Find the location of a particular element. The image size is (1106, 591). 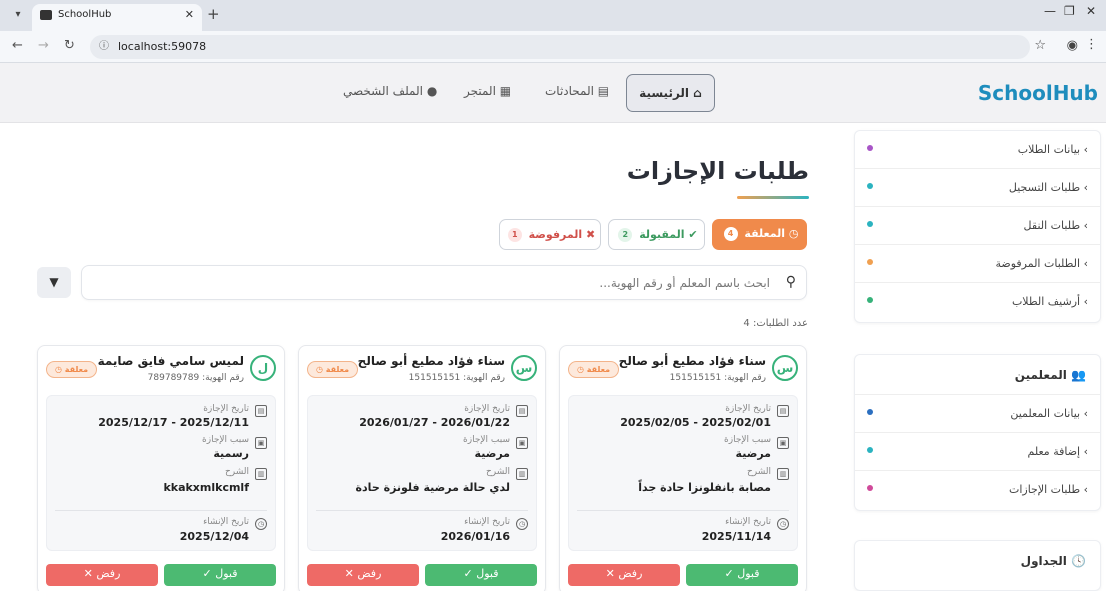

reload-icon: ↻ is located at coordinates (69, 45).